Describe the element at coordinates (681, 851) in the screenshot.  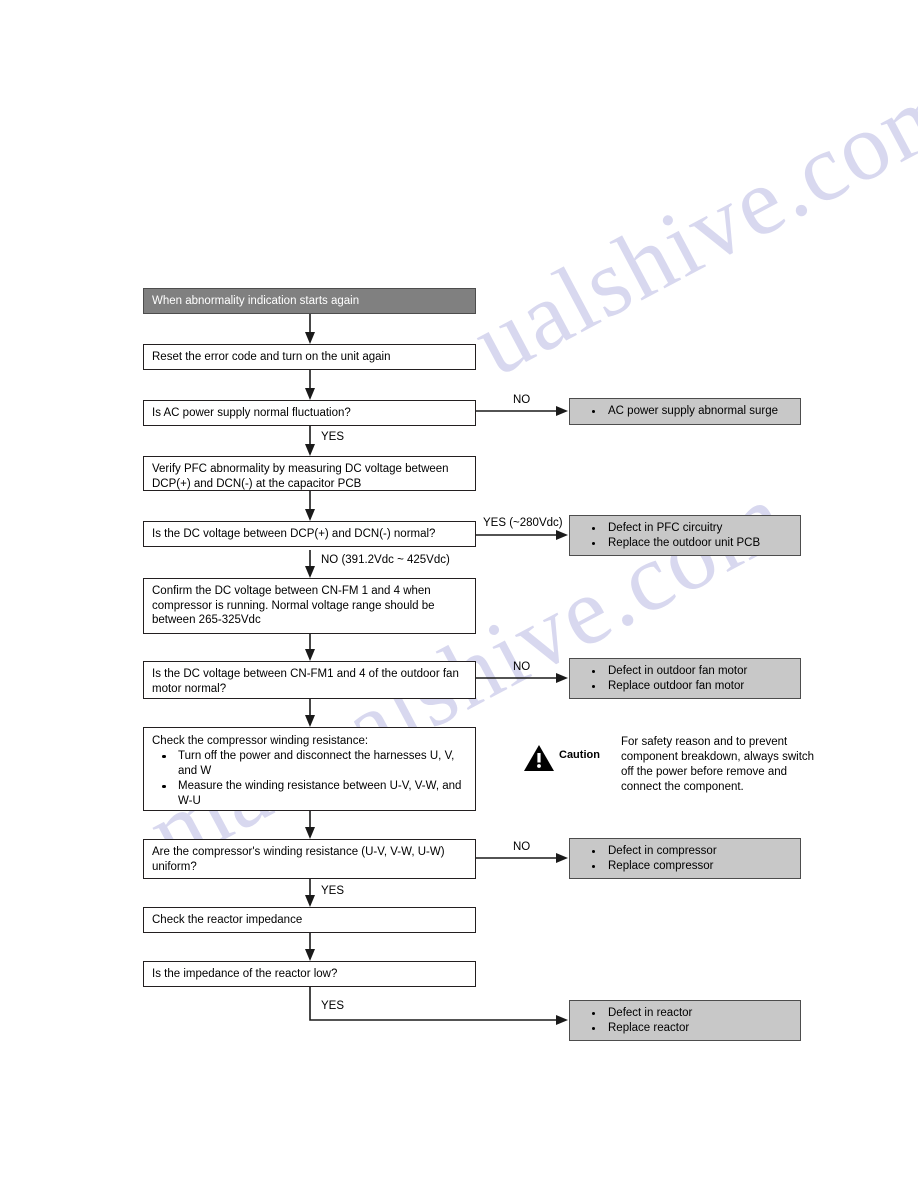
I see `flow-result-compressor-bullet-1: Defect in compressor` at that location.